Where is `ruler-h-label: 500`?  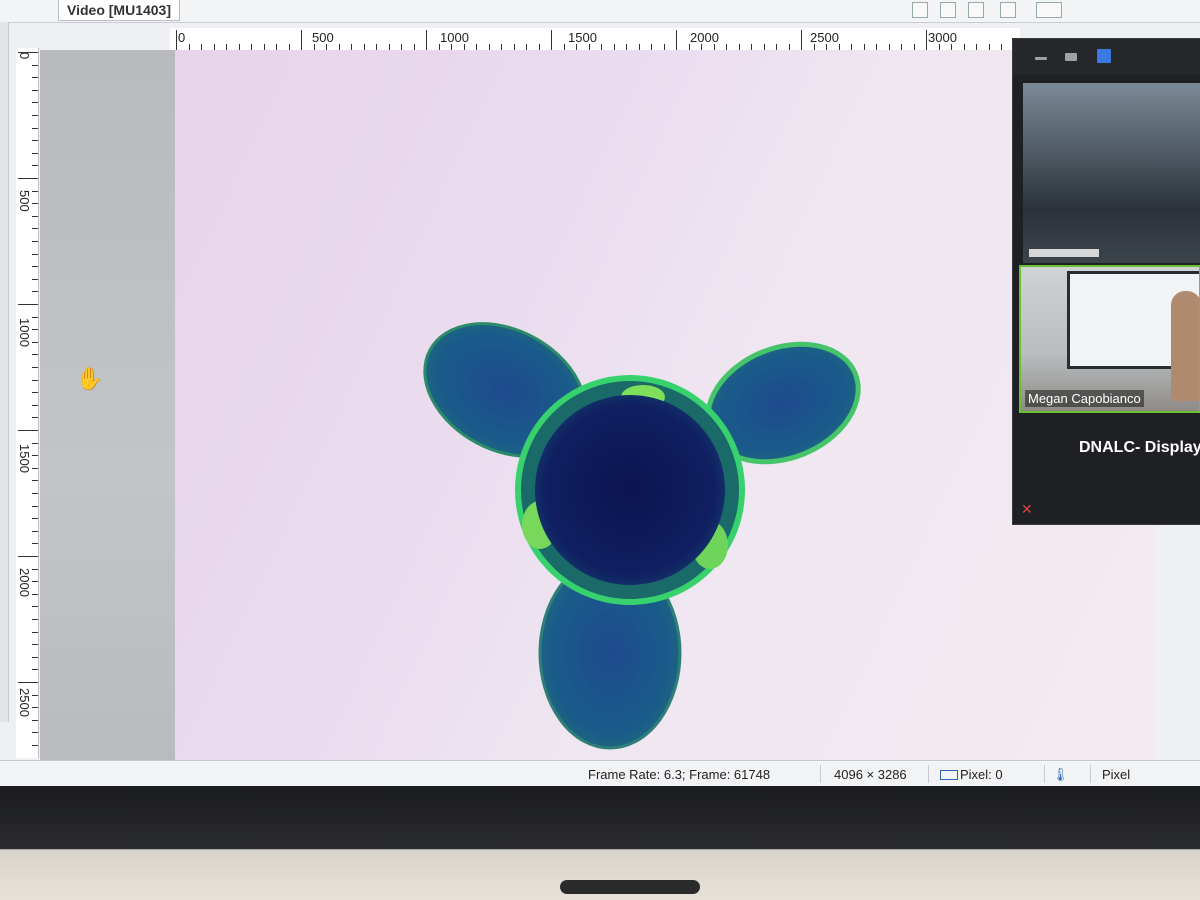
ruler-h-label: 500 is located at coordinates (323, 37).